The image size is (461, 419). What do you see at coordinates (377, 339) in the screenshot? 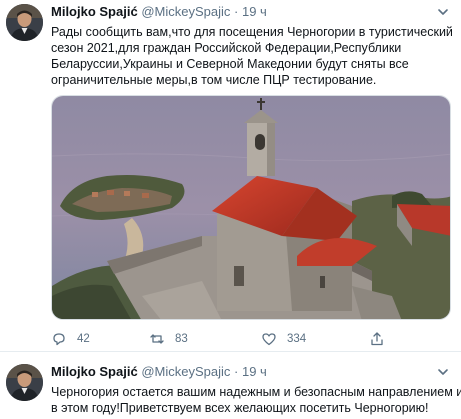
I see `share-icon` at bounding box center [377, 339].